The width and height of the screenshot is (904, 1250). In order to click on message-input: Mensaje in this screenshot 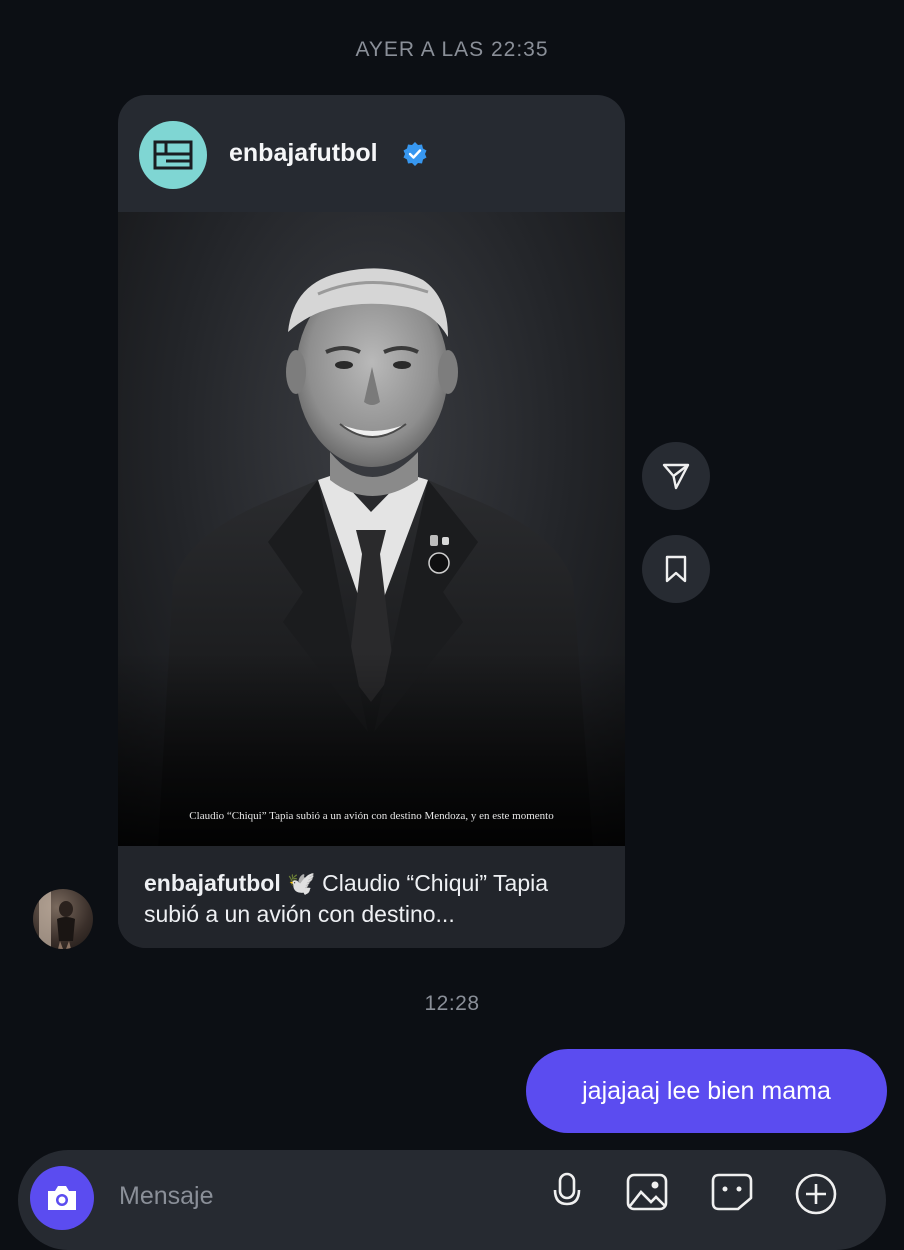, I will do `click(166, 1196)`.